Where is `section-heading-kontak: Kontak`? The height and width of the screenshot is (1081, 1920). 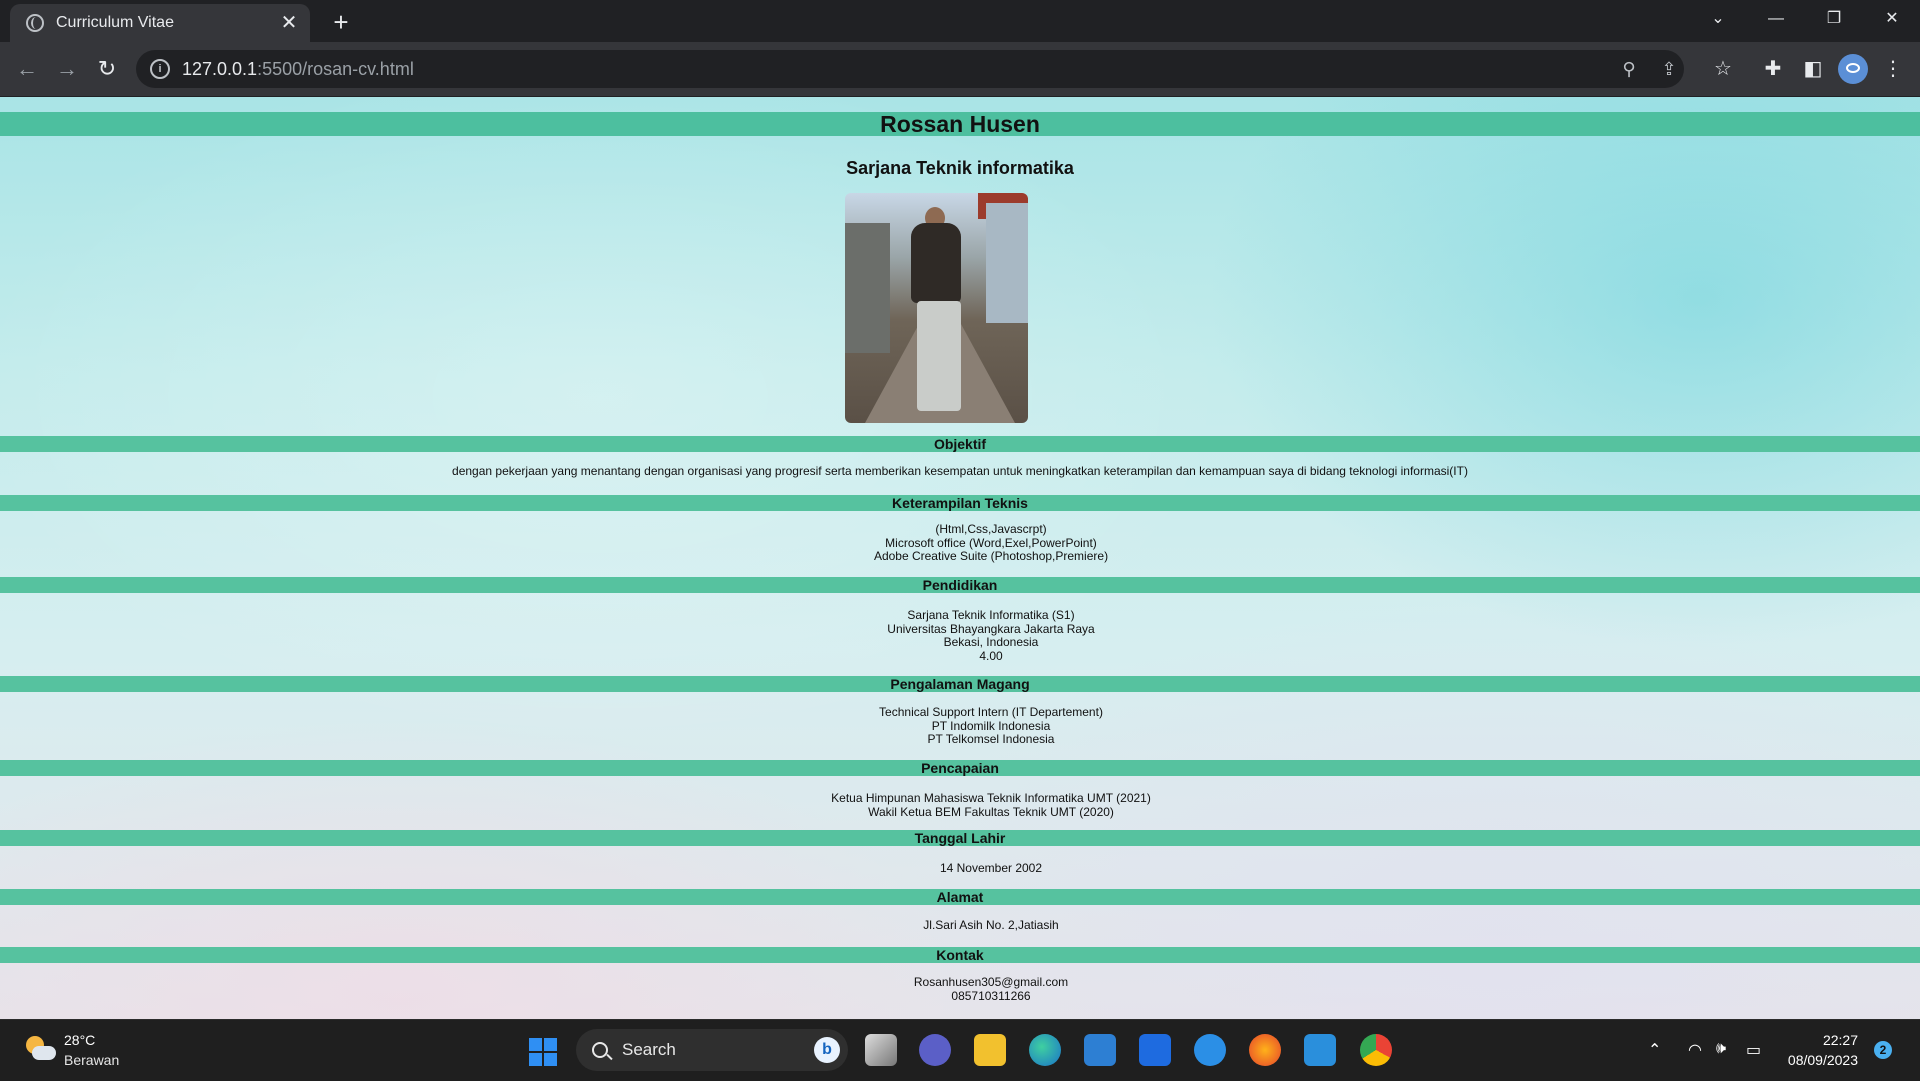
section-heading-kontak: Kontak is located at coordinates (960, 955).